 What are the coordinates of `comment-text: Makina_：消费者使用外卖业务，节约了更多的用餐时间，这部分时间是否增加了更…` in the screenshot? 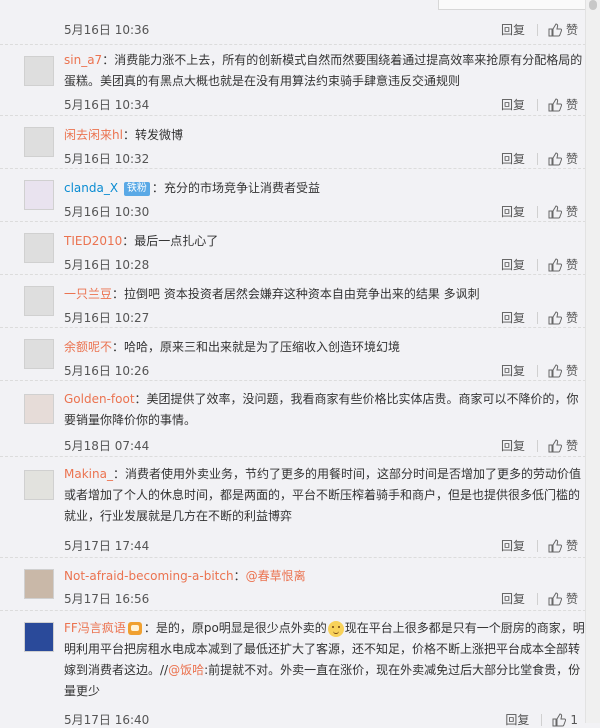 It's located at (322, 495).